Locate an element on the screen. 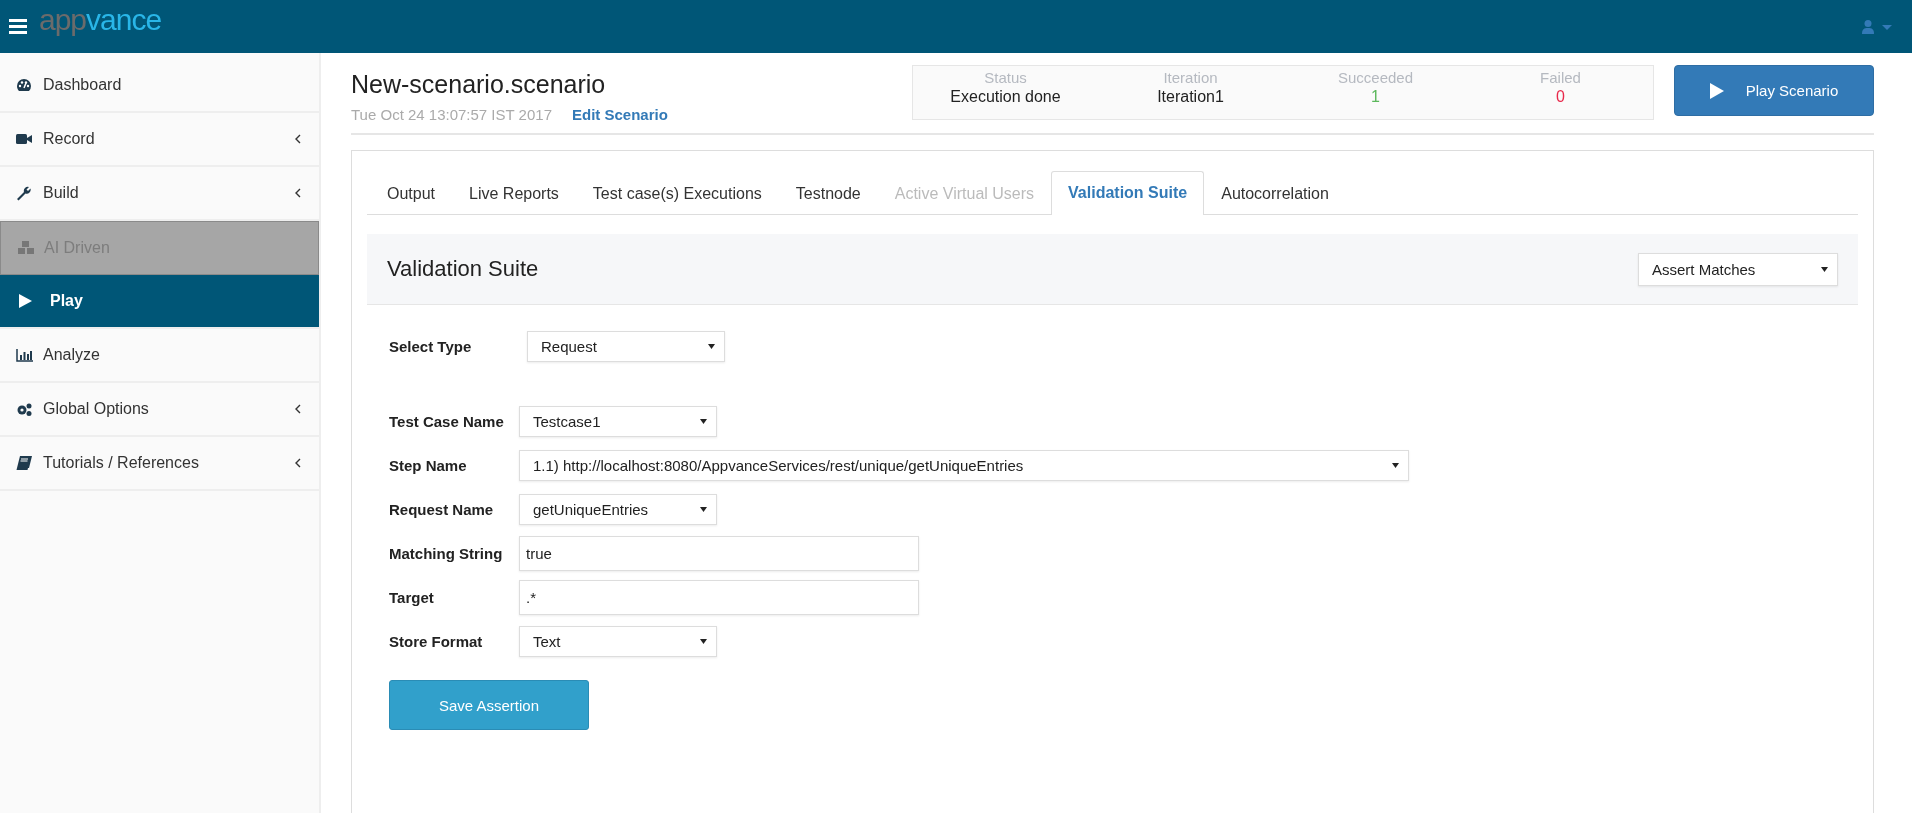  tab: Live Reports is located at coordinates (514, 193).